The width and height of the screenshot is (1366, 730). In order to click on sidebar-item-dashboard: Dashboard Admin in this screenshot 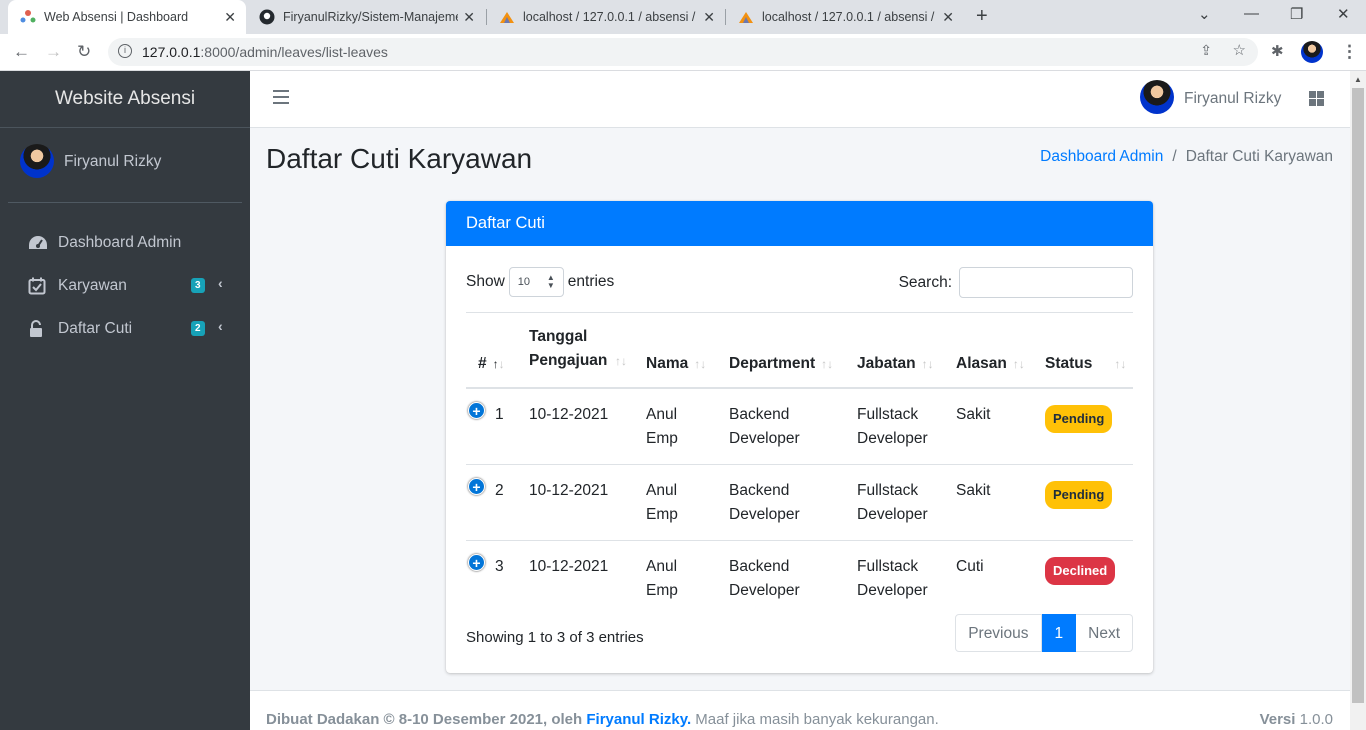, I will do `click(125, 242)`.